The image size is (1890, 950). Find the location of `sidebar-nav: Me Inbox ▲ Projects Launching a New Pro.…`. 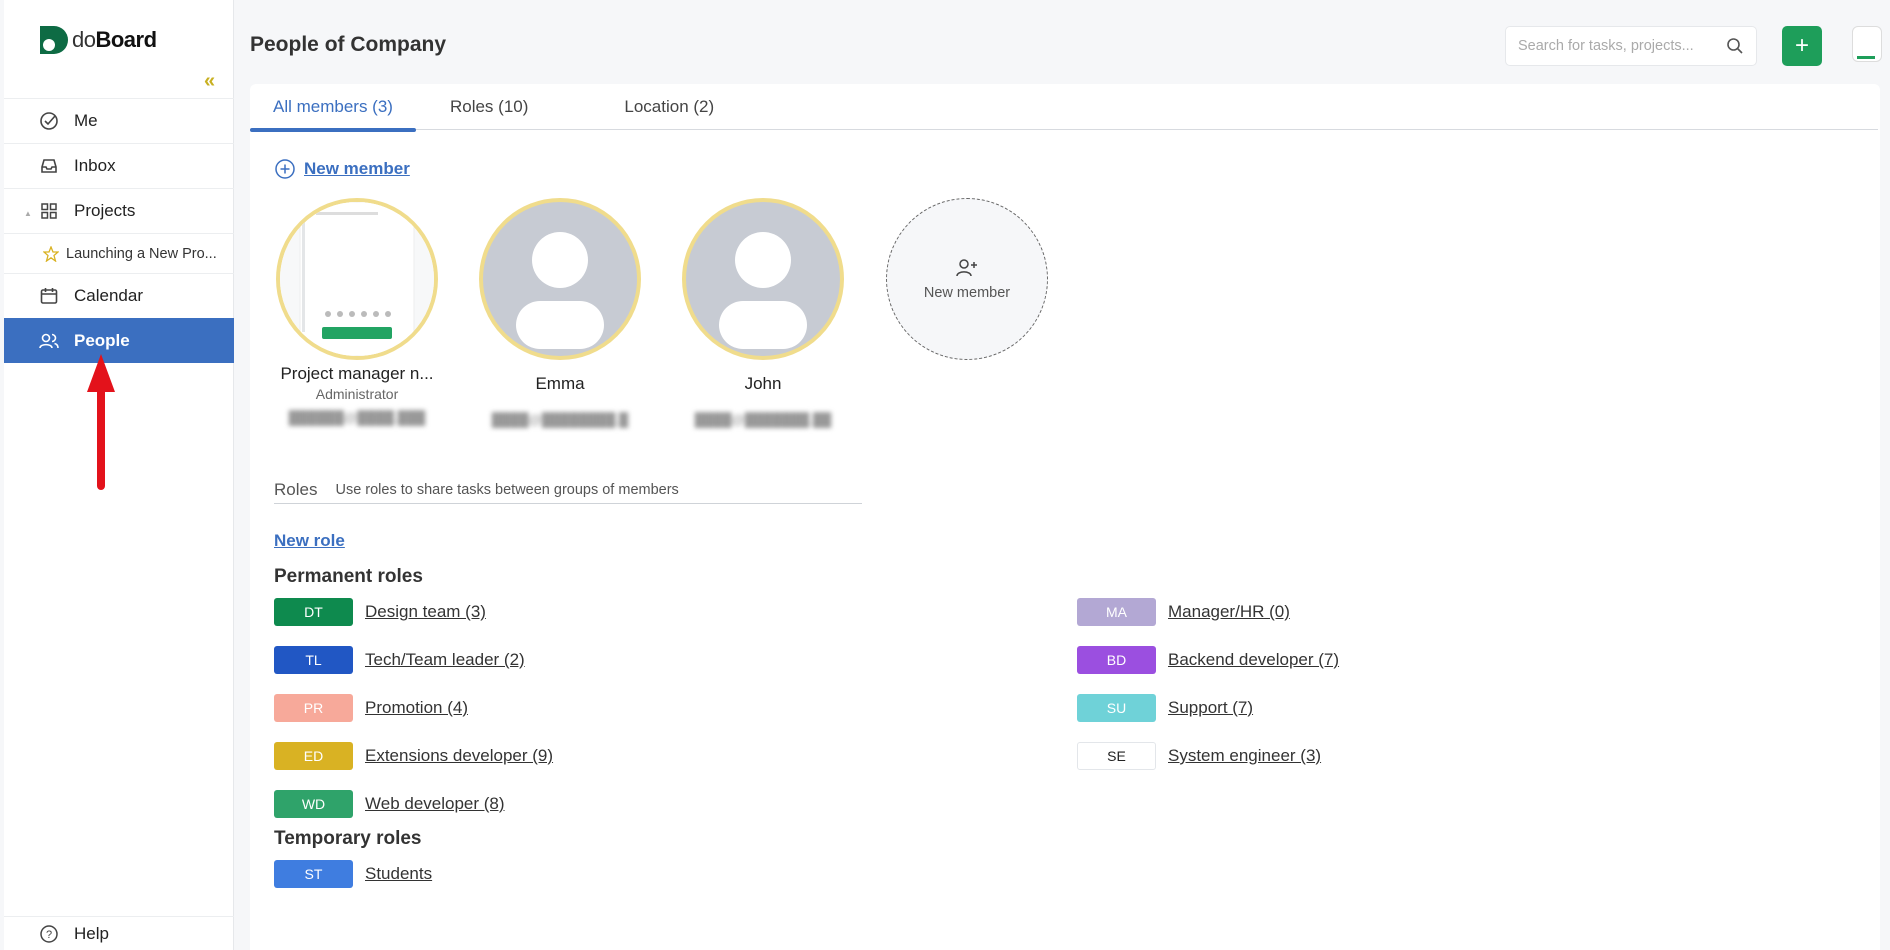

sidebar-nav: Me Inbox ▲ Projects Launching a New Pro.… is located at coordinates (119, 230).